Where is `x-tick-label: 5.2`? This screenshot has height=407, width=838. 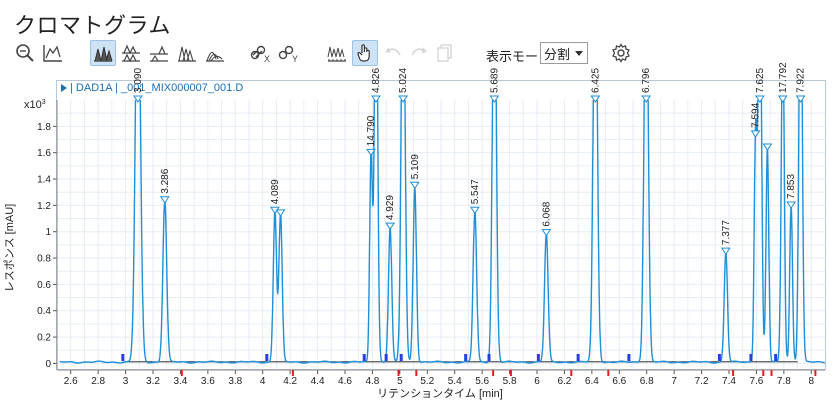
x-tick-label: 5.2 is located at coordinates (427, 381).